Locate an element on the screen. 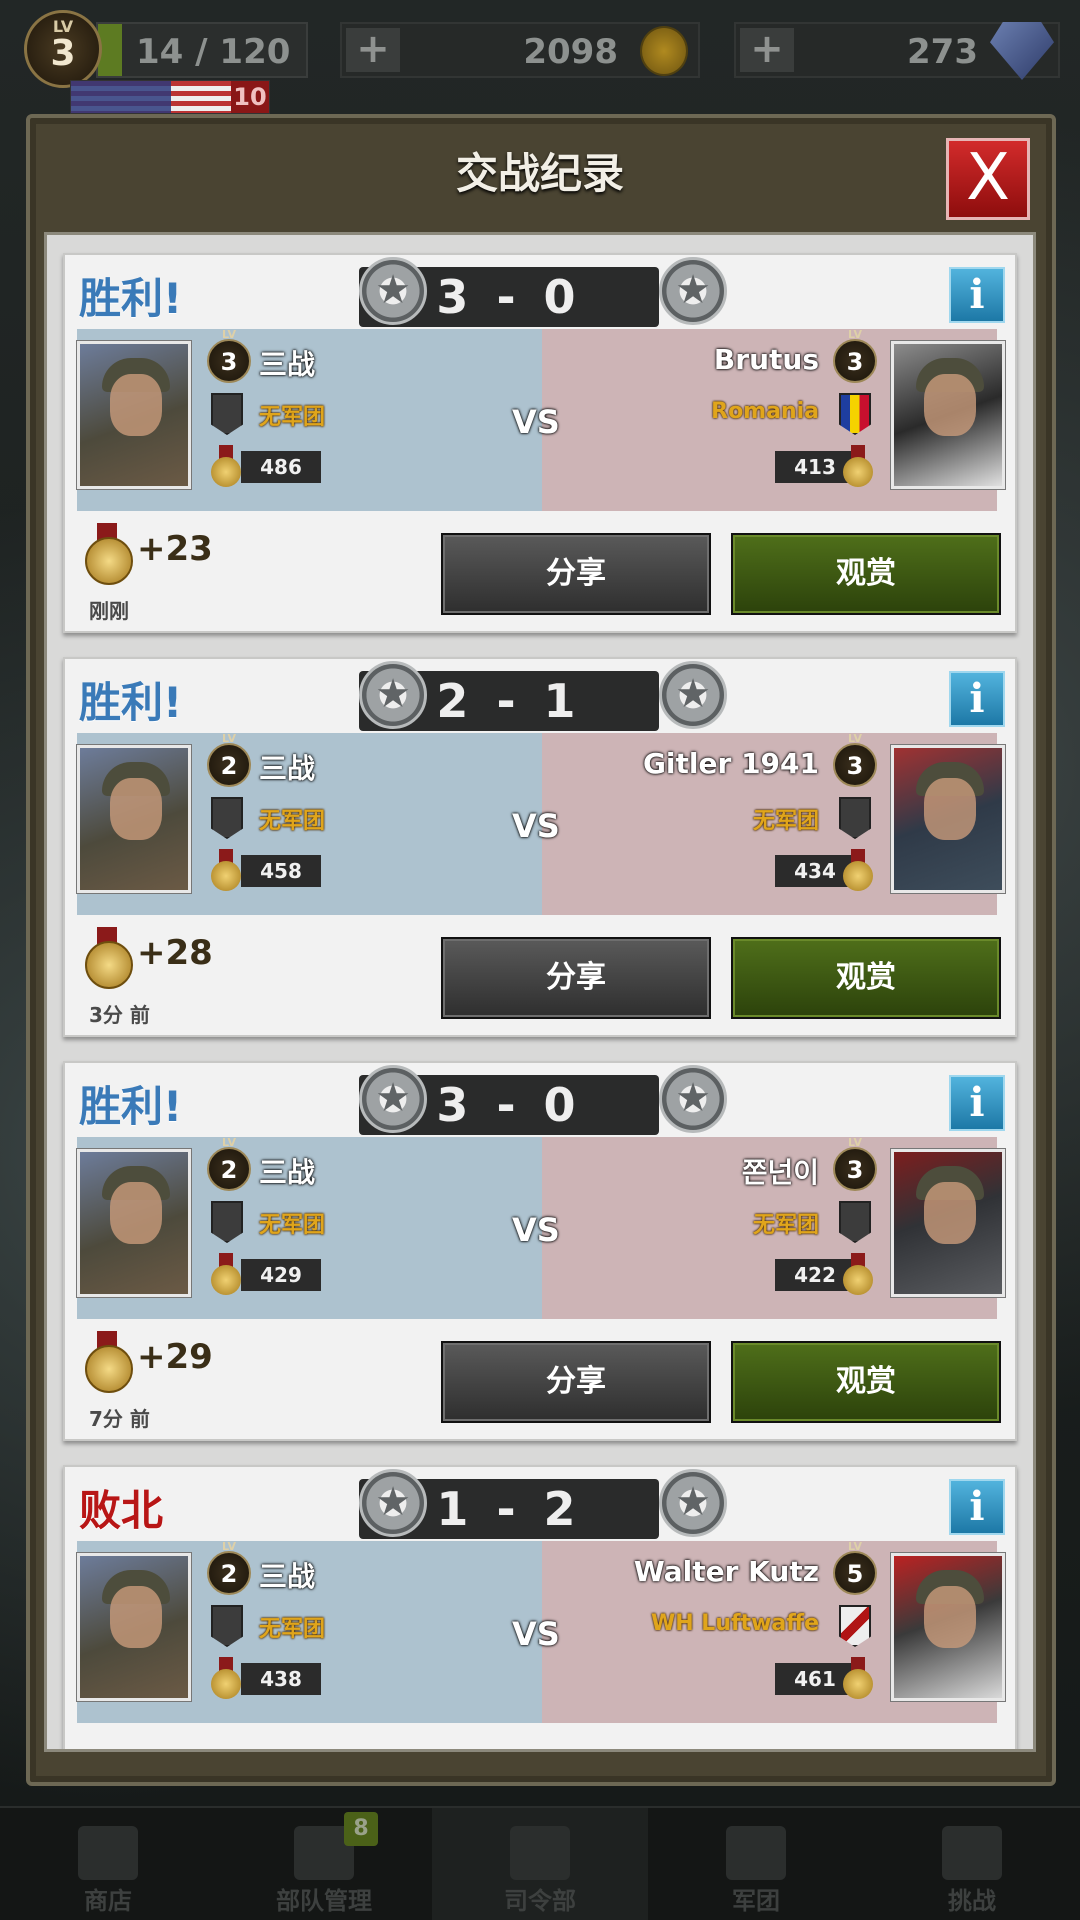 The image size is (1080, 1920). gem-resource: + 273 is located at coordinates (897, 51).